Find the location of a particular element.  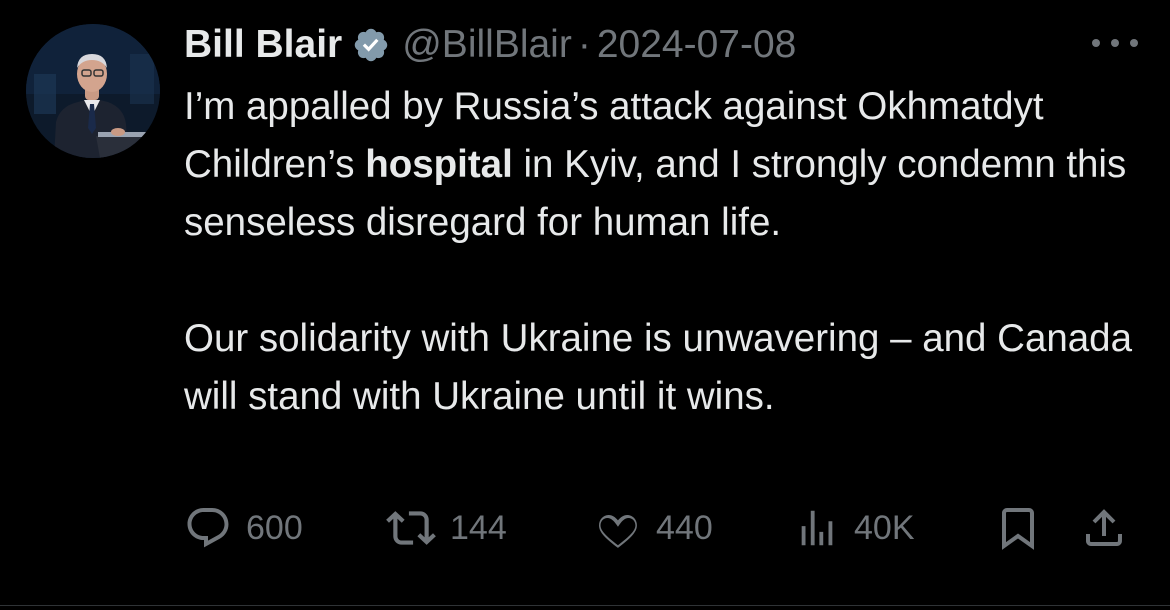

share-button is located at coordinates (1104, 528).